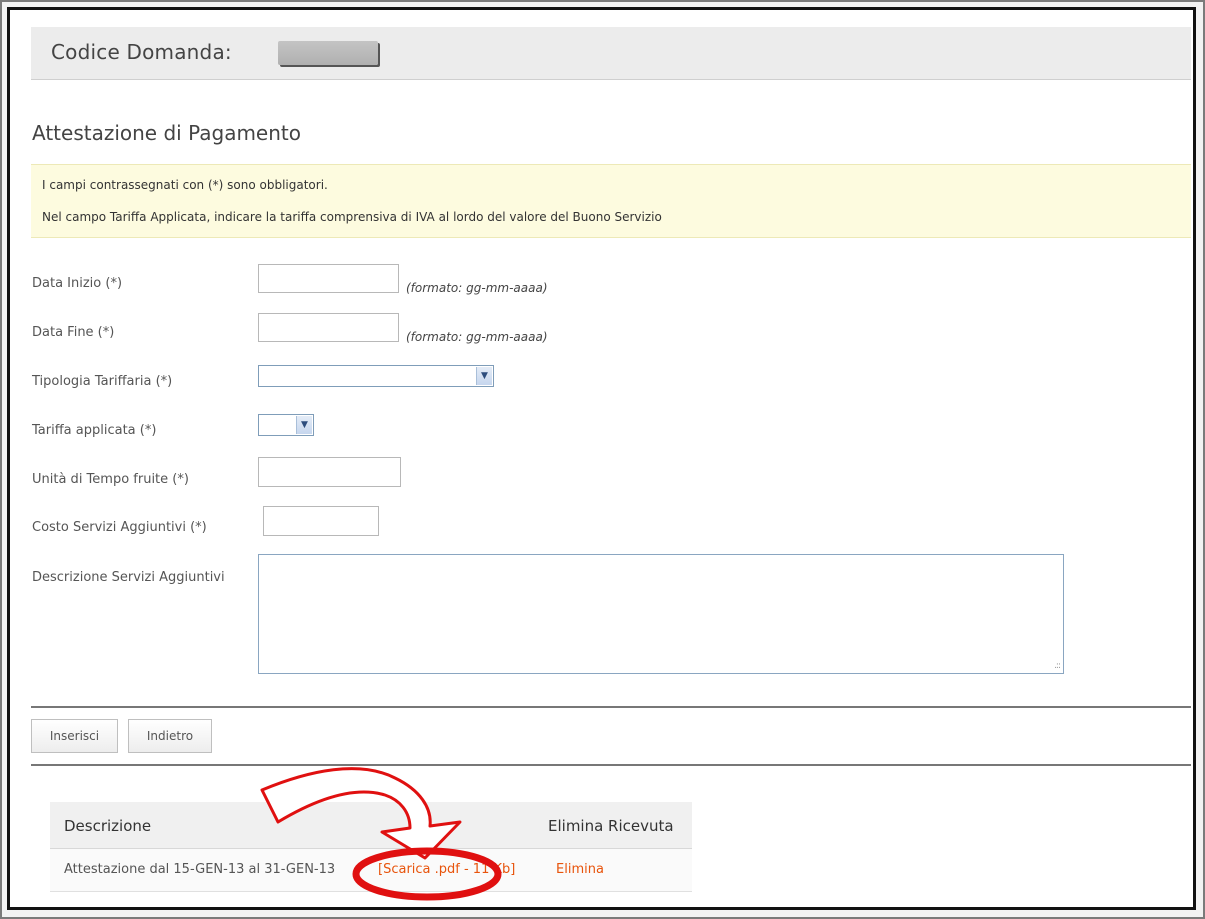  I want to click on costo-servizi-input, so click(321, 521).